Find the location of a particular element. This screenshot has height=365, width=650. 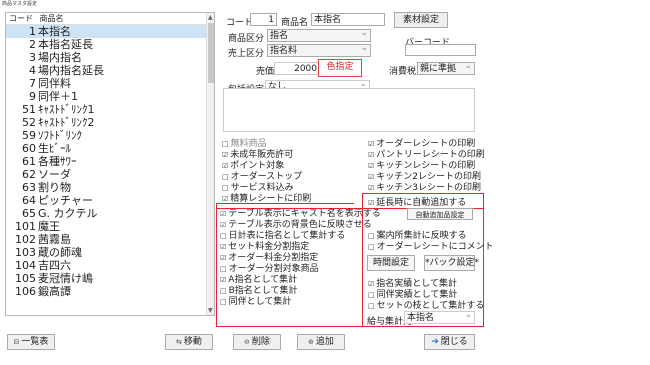

name-field: 本指名 is located at coordinates (348, 19).